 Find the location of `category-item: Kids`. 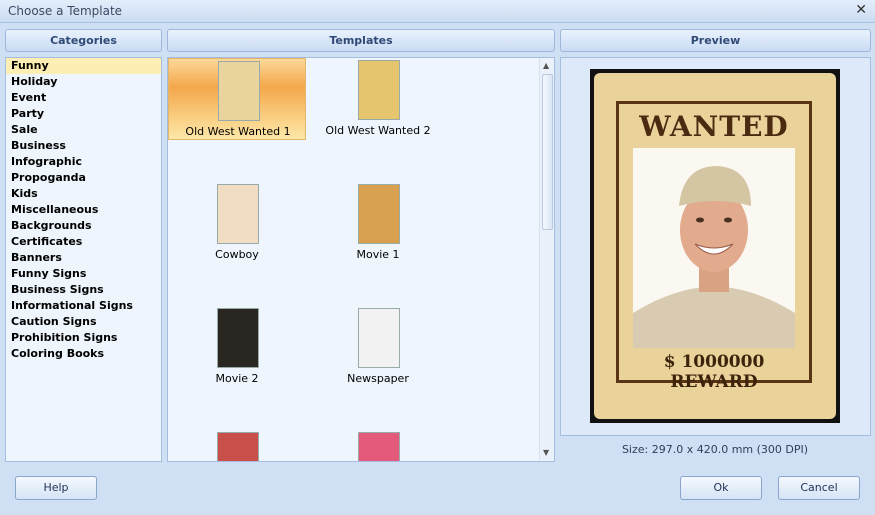

category-item: Kids is located at coordinates (83, 194).